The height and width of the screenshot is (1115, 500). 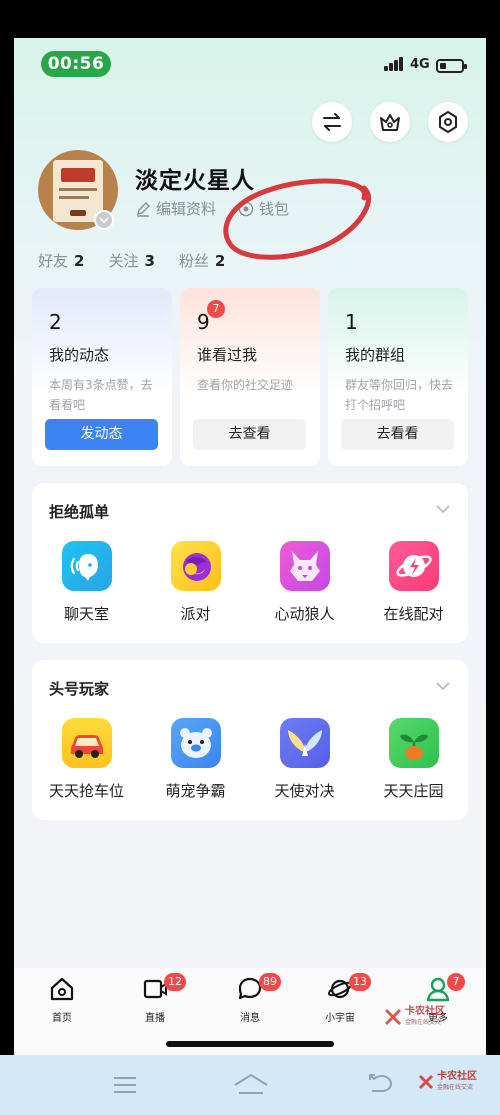 I want to click on tab-messages: 89 消息, so click(x=250, y=998).